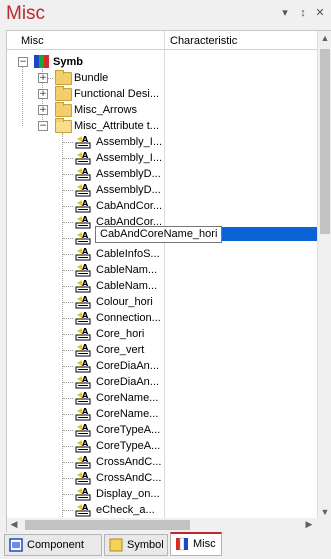 Image resolution: width=331 pixels, height=559 pixels. Describe the element at coordinates (162, 78) in the screenshot. I see `tree-node-folder: + Bundle` at that location.